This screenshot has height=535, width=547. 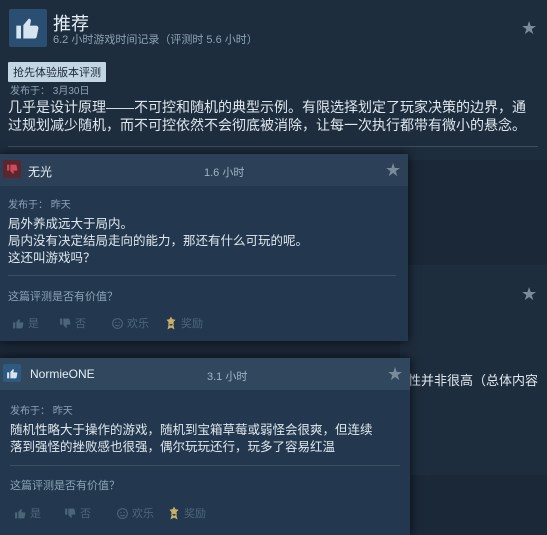 I want to click on review-line: 这还叫游戏吗？, so click(x=52, y=258).